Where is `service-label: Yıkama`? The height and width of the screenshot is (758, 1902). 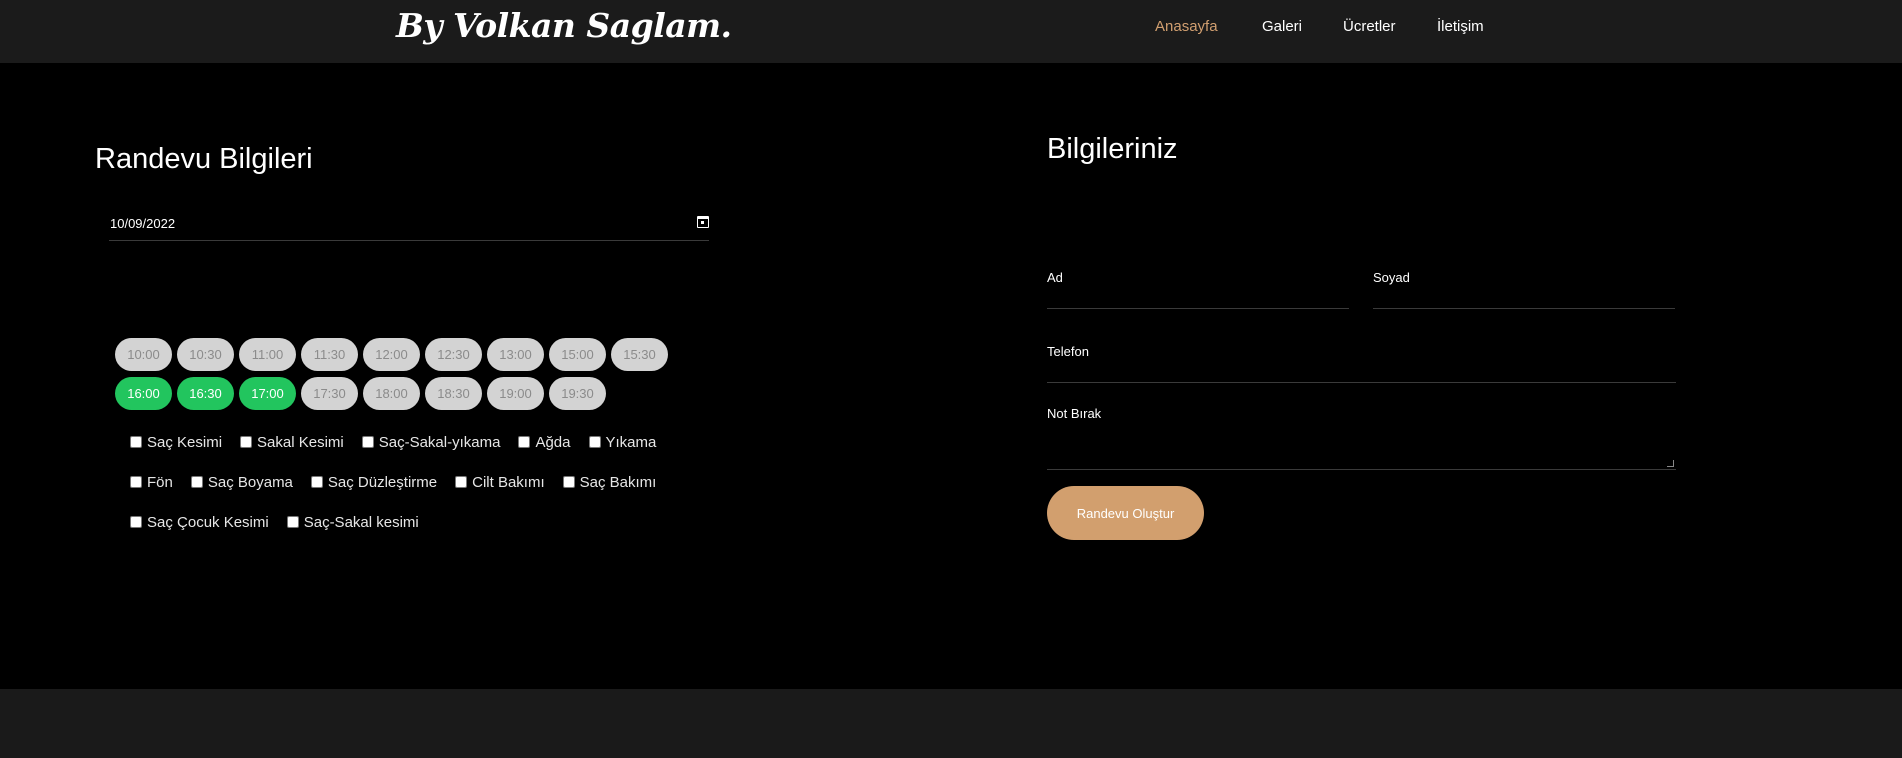
service-label: Yıkama is located at coordinates (631, 442).